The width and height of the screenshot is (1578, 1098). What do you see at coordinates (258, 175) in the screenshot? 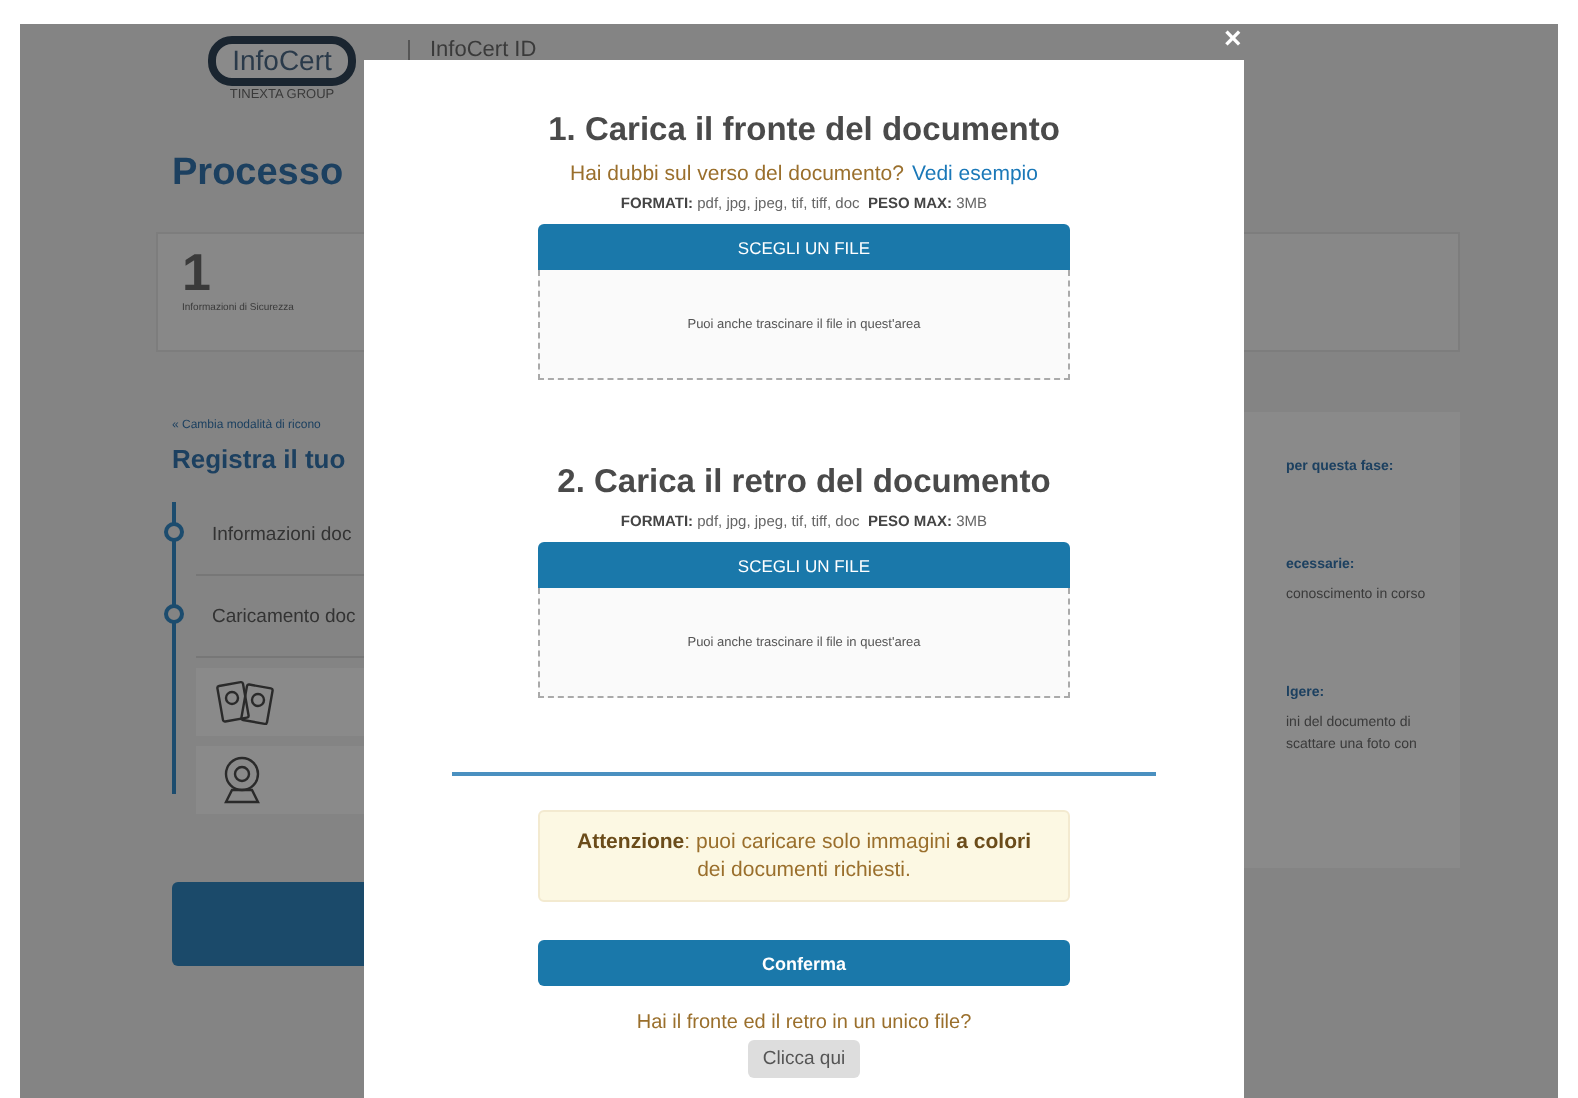
I see `page-title: Processo` at bounding box center [258, 175].